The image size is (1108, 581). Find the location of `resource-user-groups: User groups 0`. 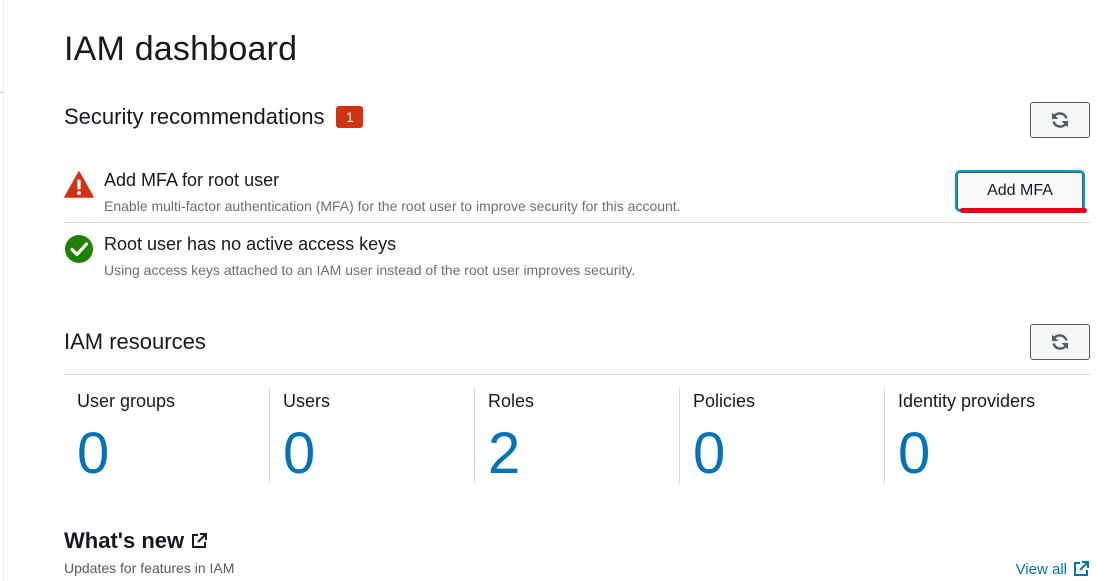

resource-user-groups: User groups 0 is located at coordinates (166, 437).